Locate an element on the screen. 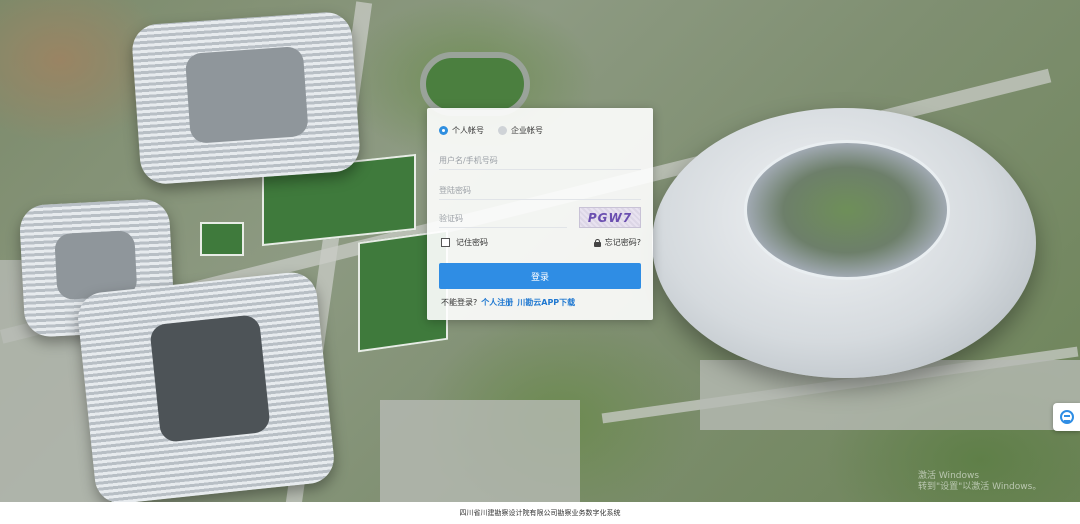 Image resolution: width=1080 pixels, height=524 pixels. personal-account-radio: 个人帐号 is located at coordinates (461, 130).